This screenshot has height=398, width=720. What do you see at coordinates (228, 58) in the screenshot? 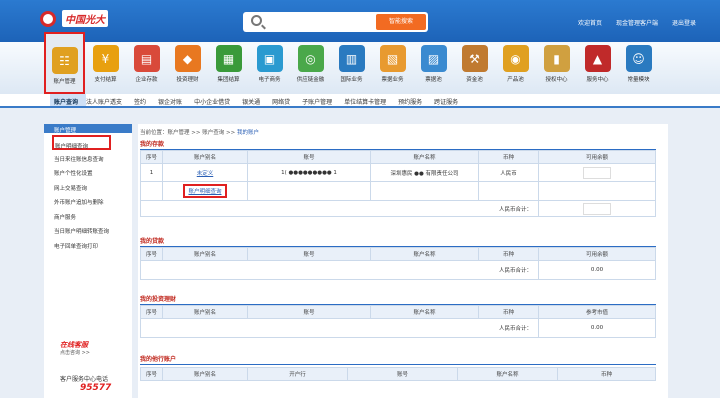
I see `module-icon: ▦` at bounding box center [228, 58].